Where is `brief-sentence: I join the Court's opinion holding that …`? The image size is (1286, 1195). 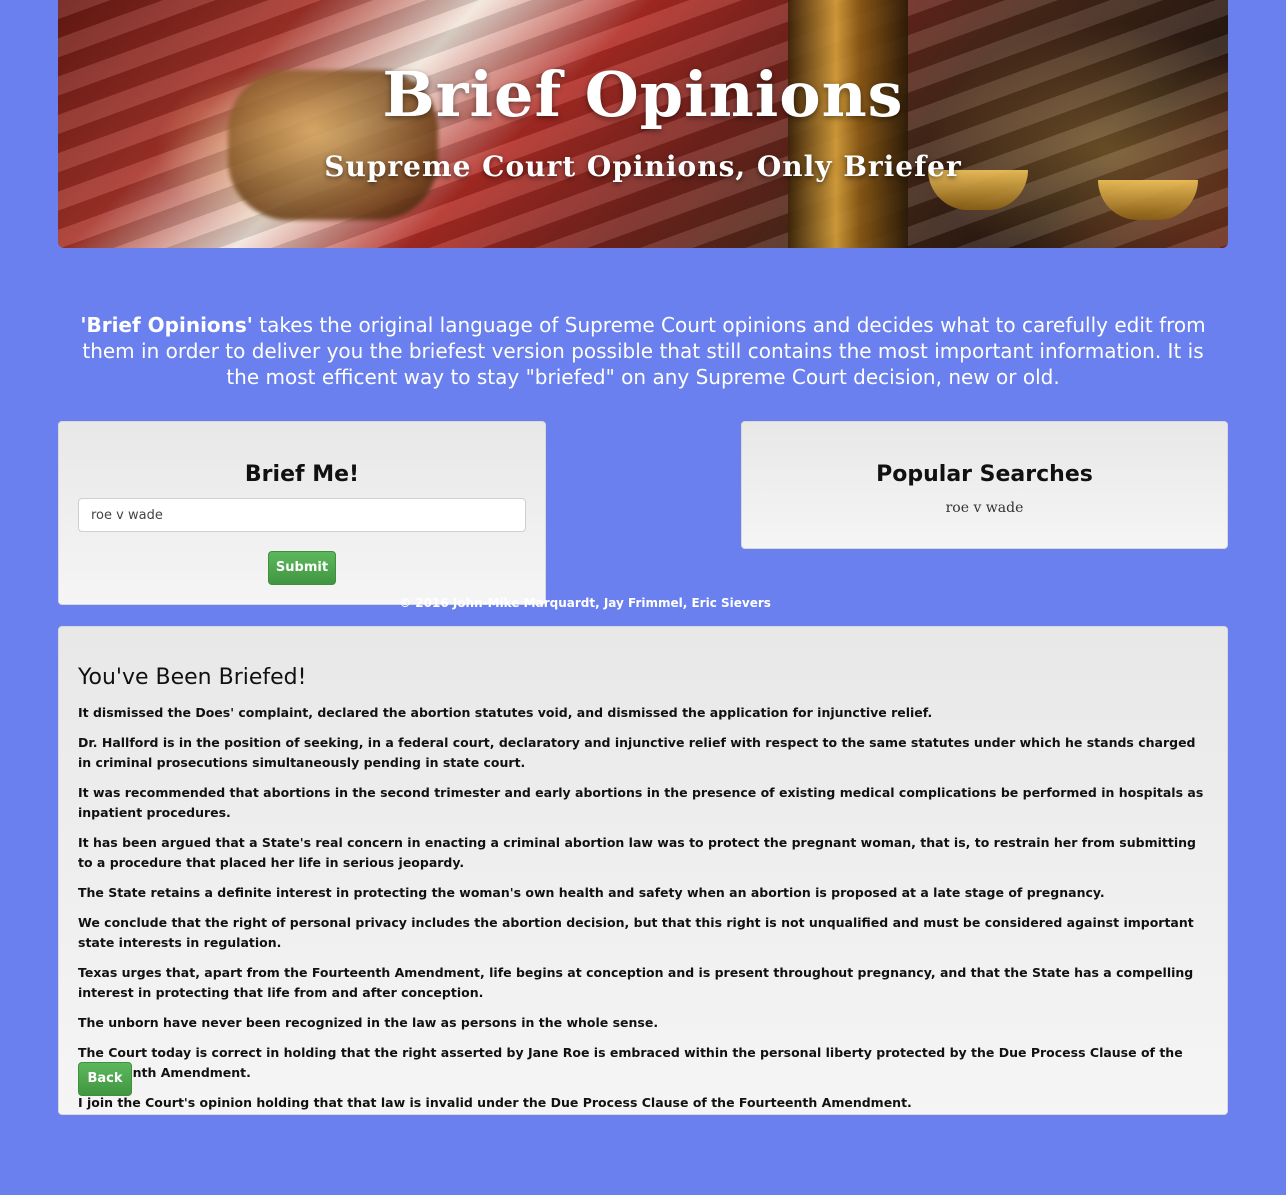
brief-sentence: I join the Court's opinion holding that … is located at coordinates (495, 1102).